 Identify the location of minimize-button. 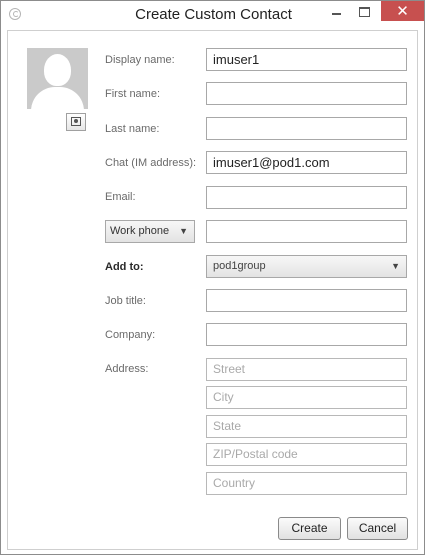
(336, 11).